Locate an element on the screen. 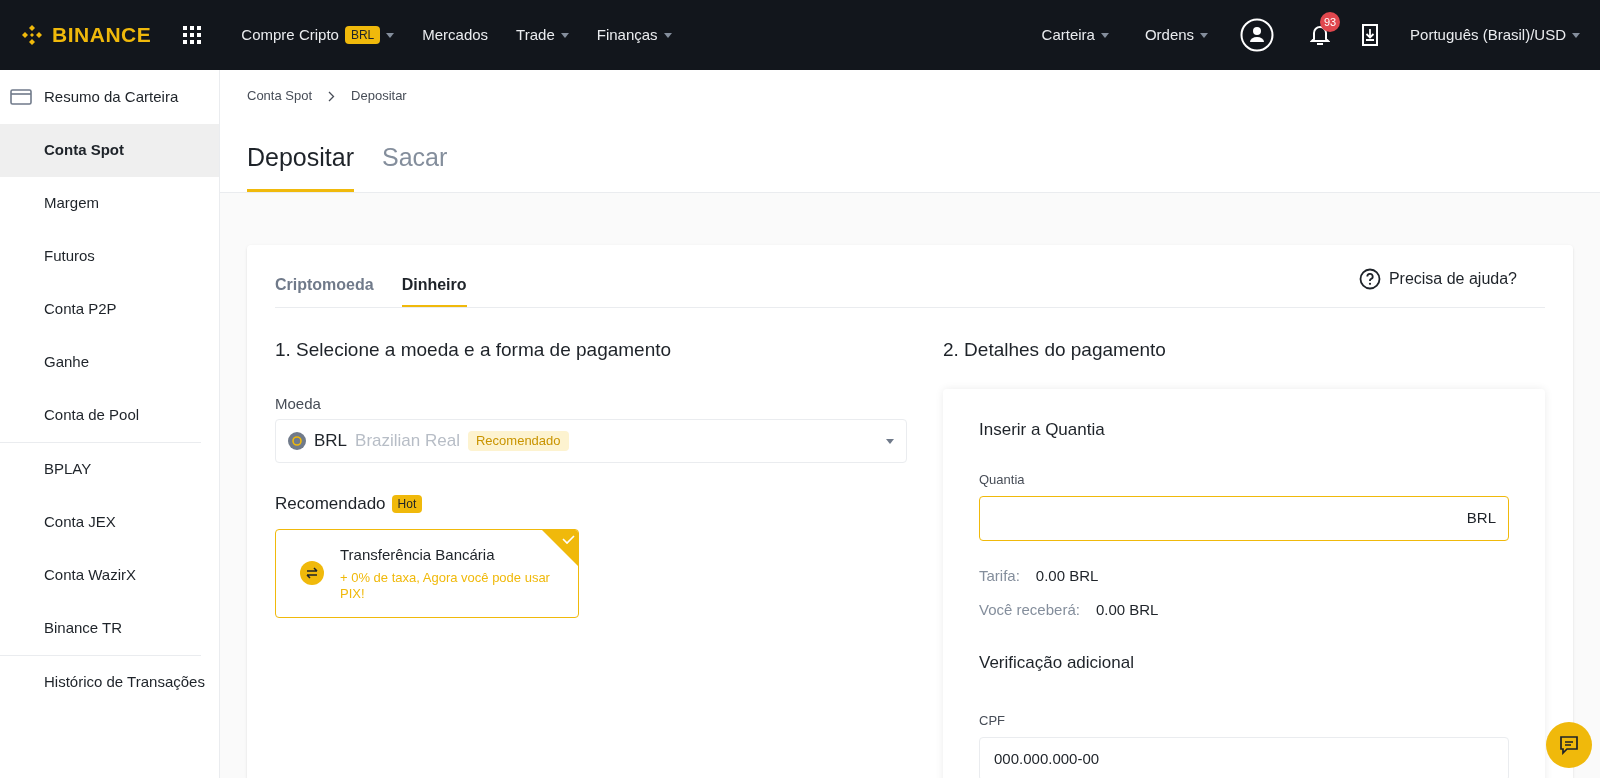 The width and height of the screenshot is (1600, 778). section-title: 2. Detalhes do pagamento is located at coordinates (1055, 350).